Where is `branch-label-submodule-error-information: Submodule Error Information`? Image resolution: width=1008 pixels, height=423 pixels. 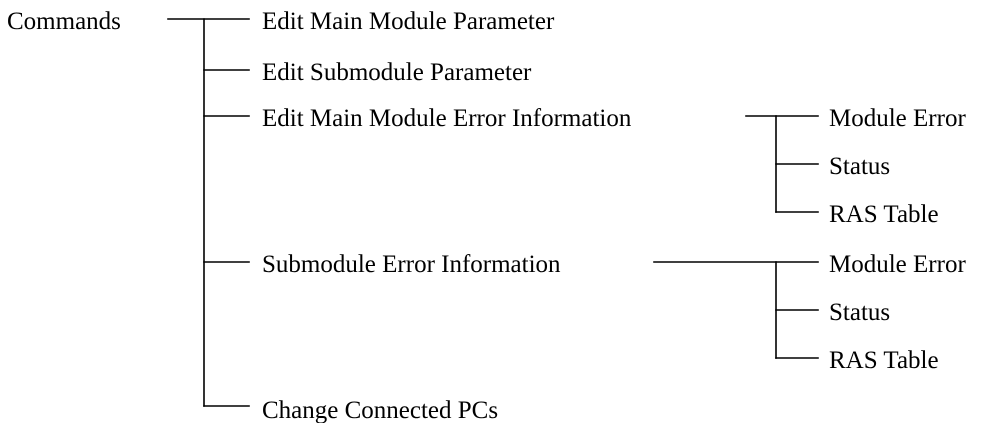 branch-label-submodule-error-information: Submodule Error Information is located at coordinates (411, 264).